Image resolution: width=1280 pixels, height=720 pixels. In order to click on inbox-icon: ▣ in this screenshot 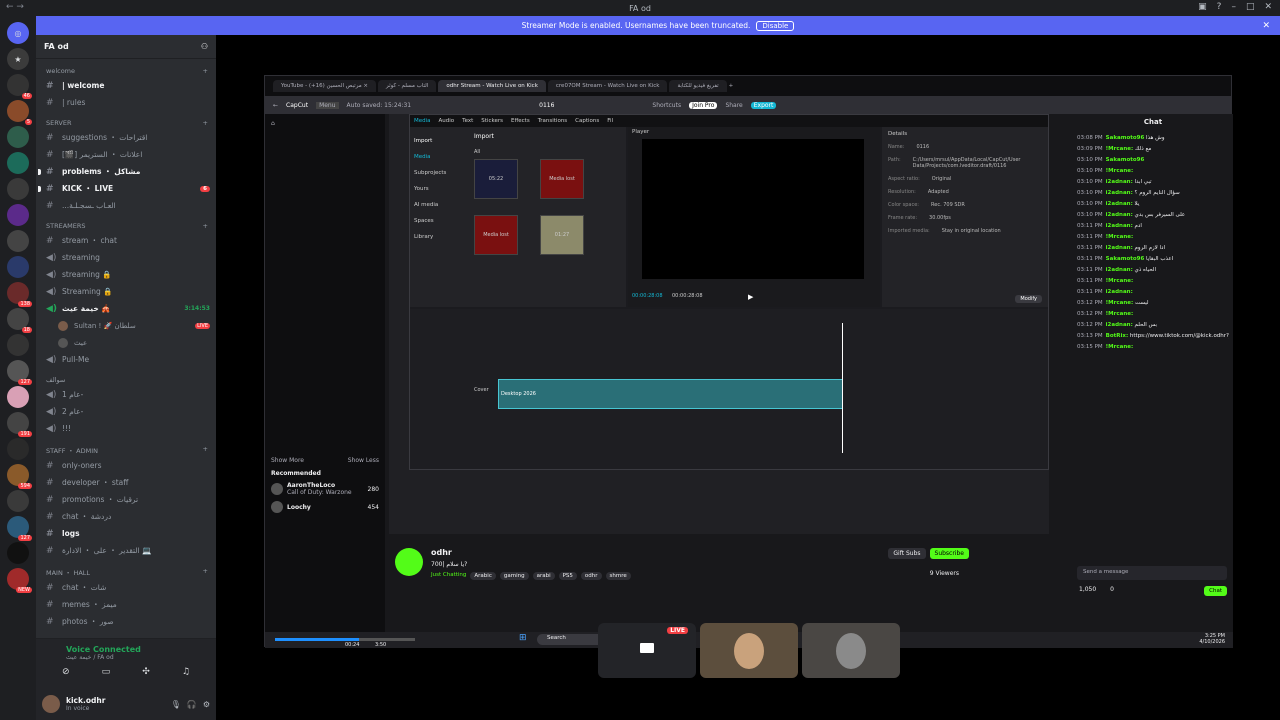, I will do `click(1202, 7)`.